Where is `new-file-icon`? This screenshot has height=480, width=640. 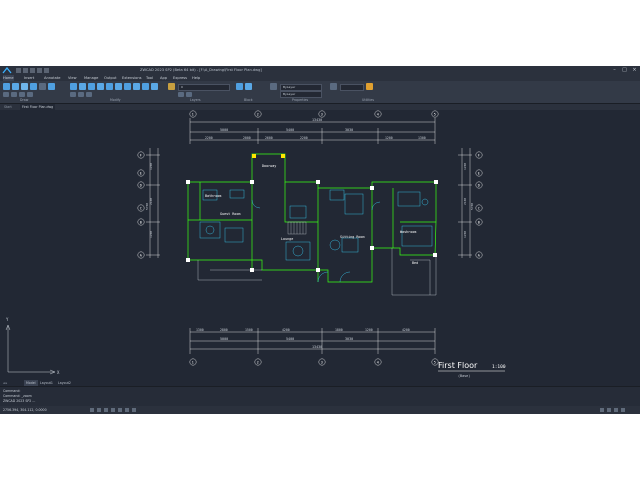
new-file-icon is located at coordinates (18, 70).